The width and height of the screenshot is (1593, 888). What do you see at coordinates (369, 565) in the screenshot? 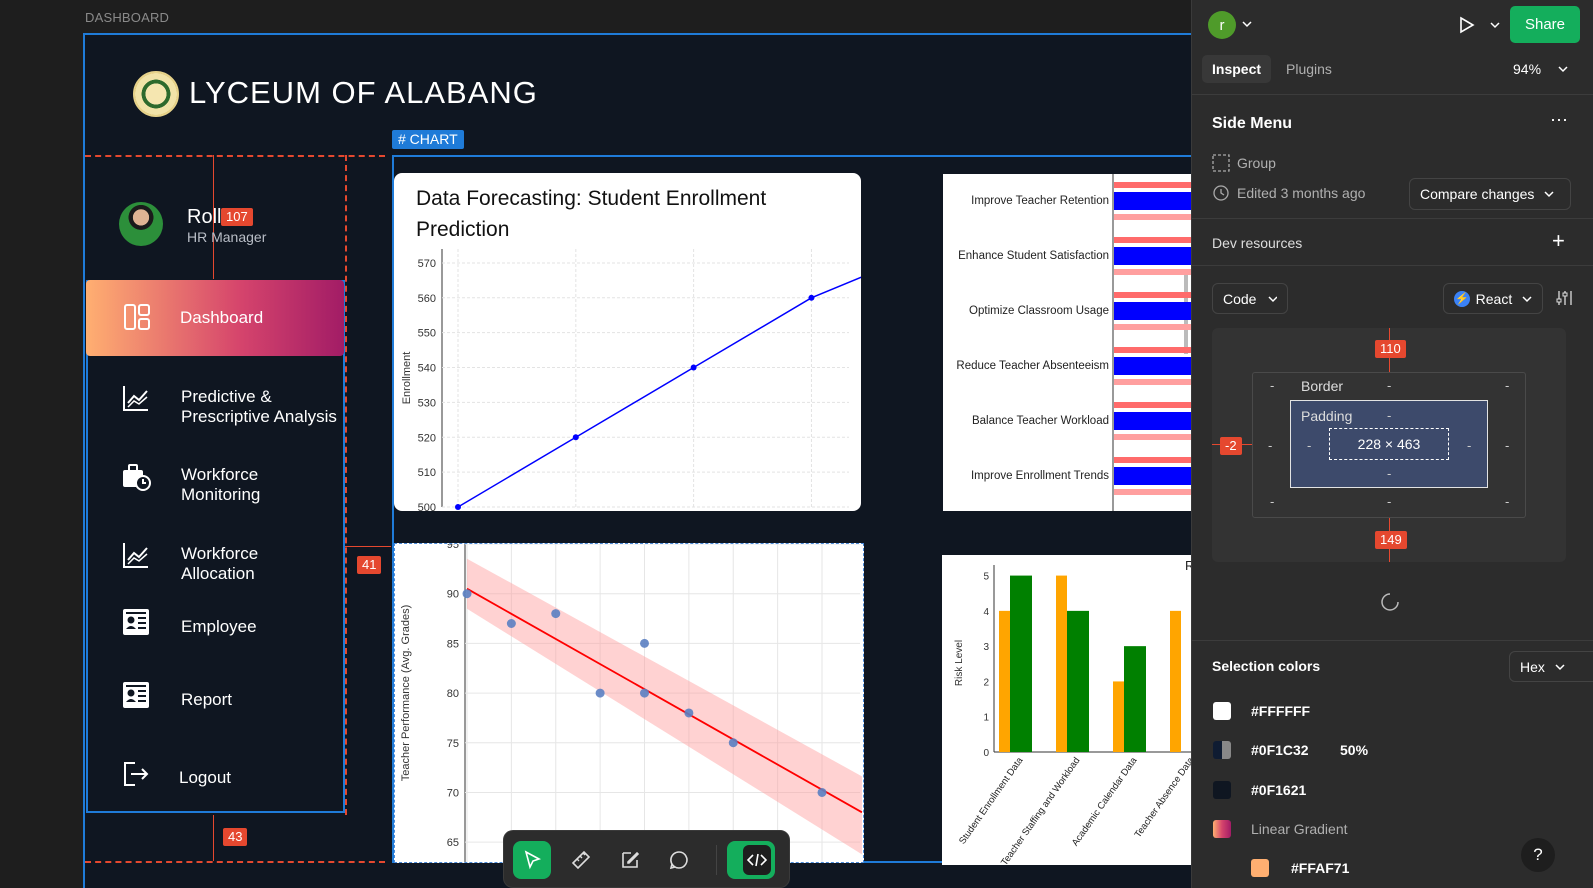
I see `measure-badge-right: 41` at bounding box center [369, 565].